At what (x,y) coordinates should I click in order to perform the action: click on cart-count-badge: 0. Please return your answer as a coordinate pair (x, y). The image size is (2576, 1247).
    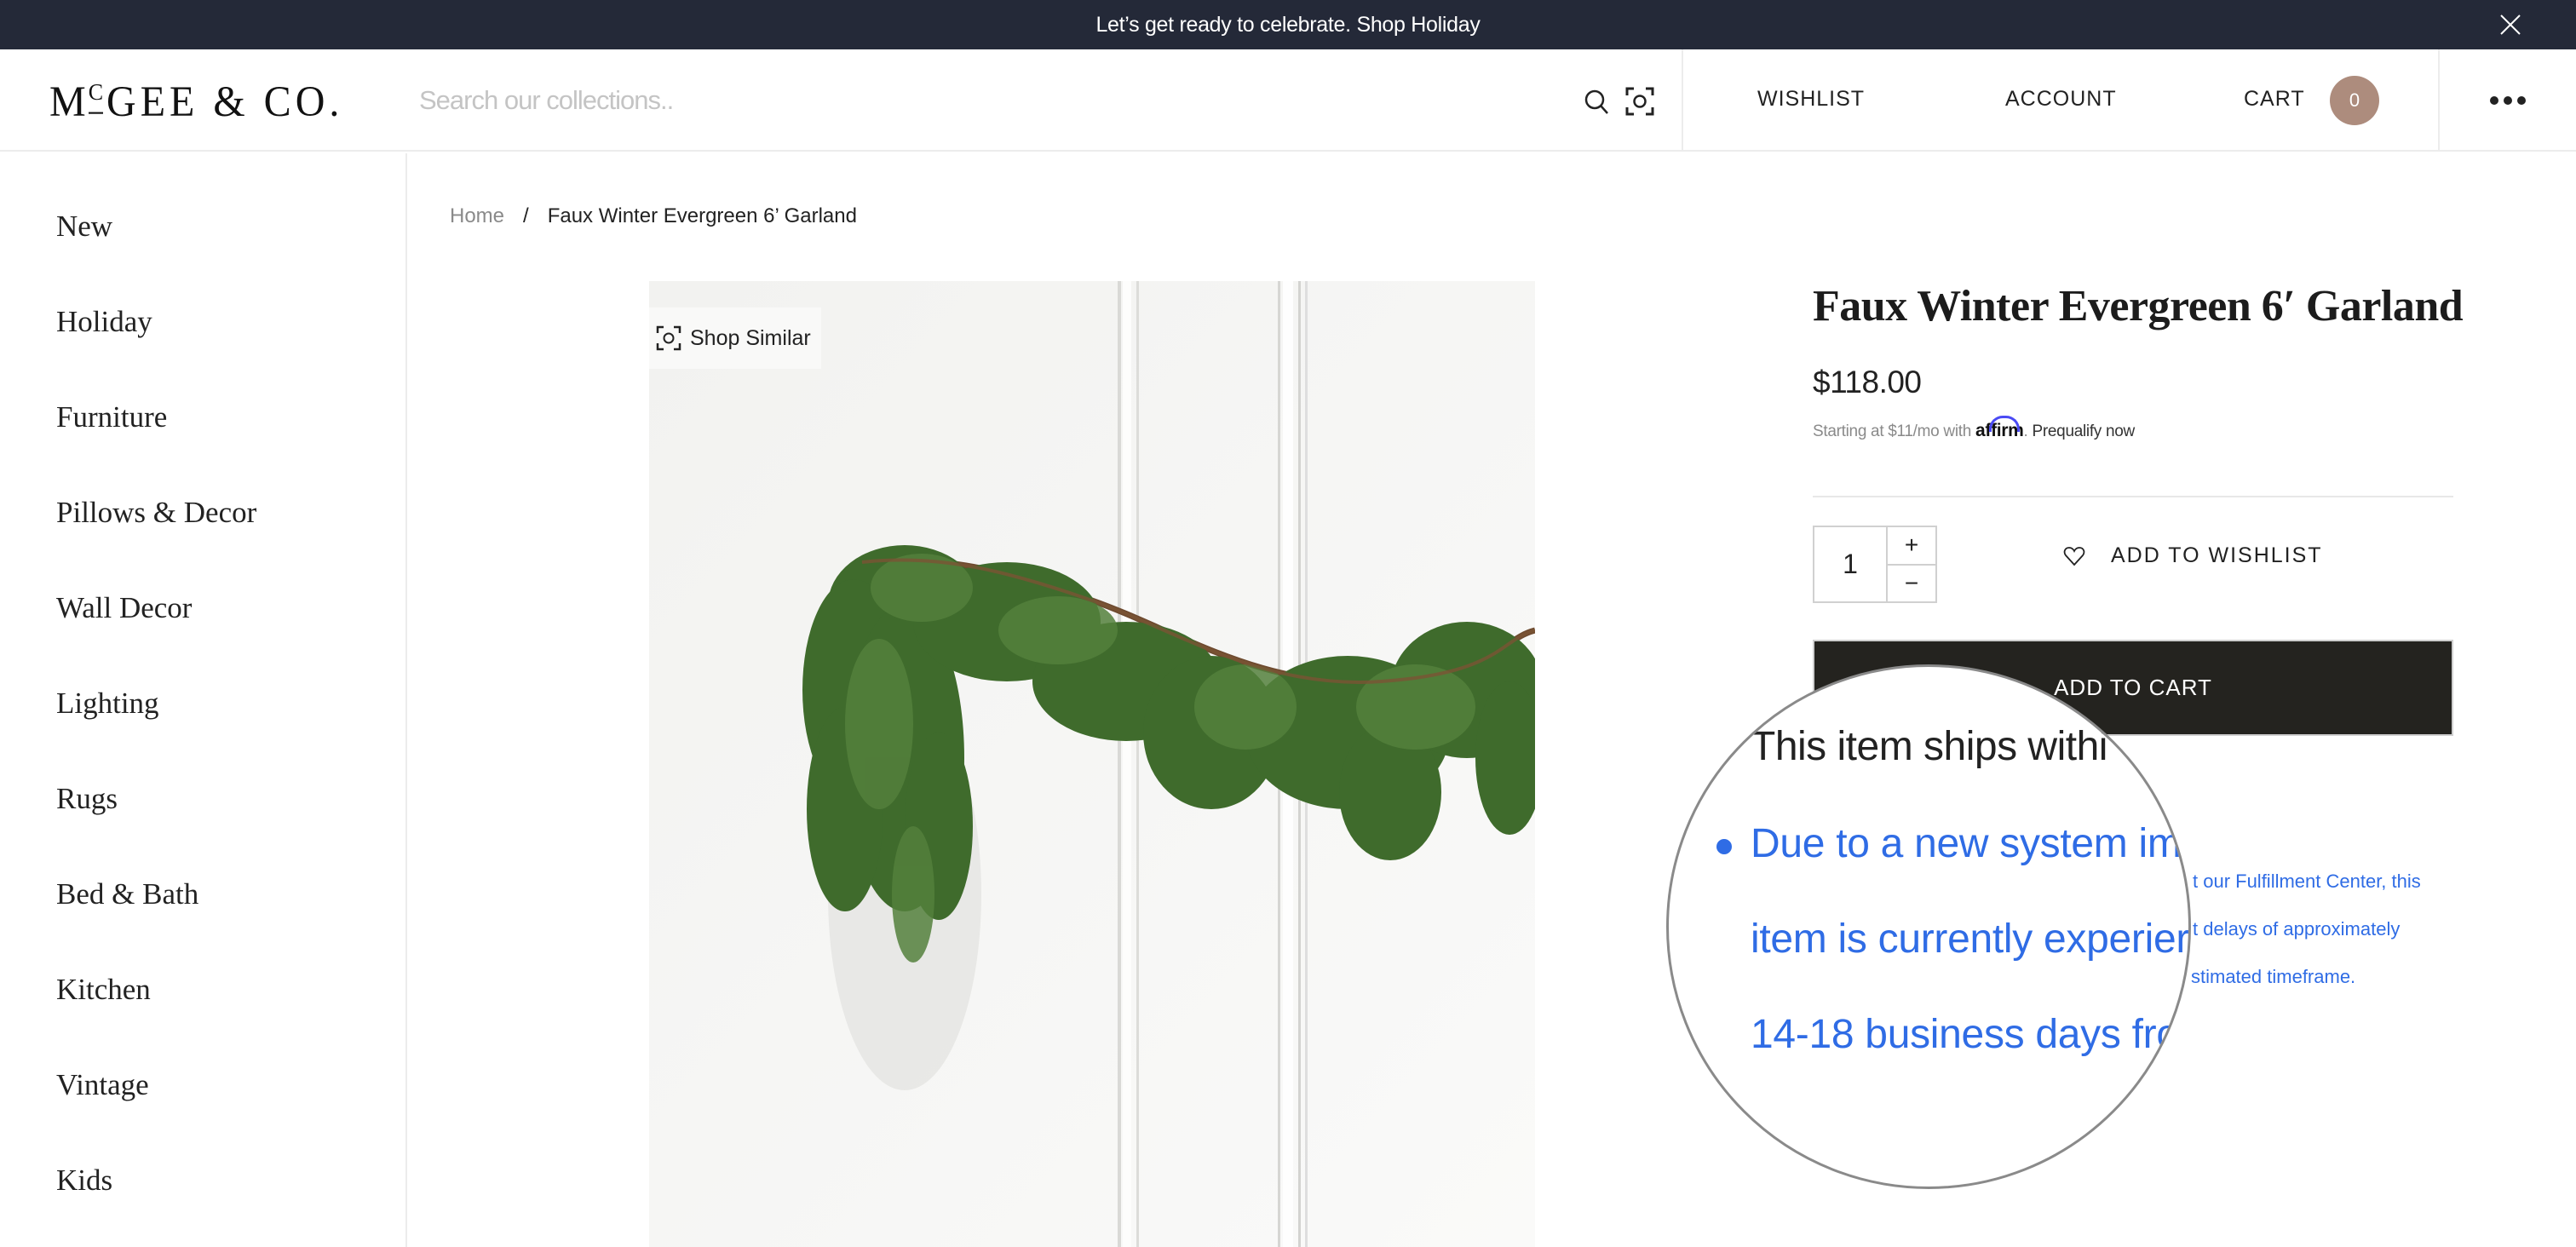
    Looking at the image, I should click on (2355, 101).